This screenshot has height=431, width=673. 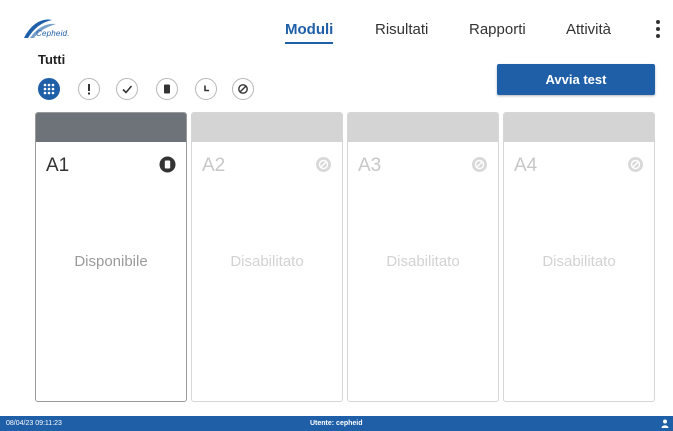 I want to click on logo-text: Cepheid., so click(x=53, y=33).